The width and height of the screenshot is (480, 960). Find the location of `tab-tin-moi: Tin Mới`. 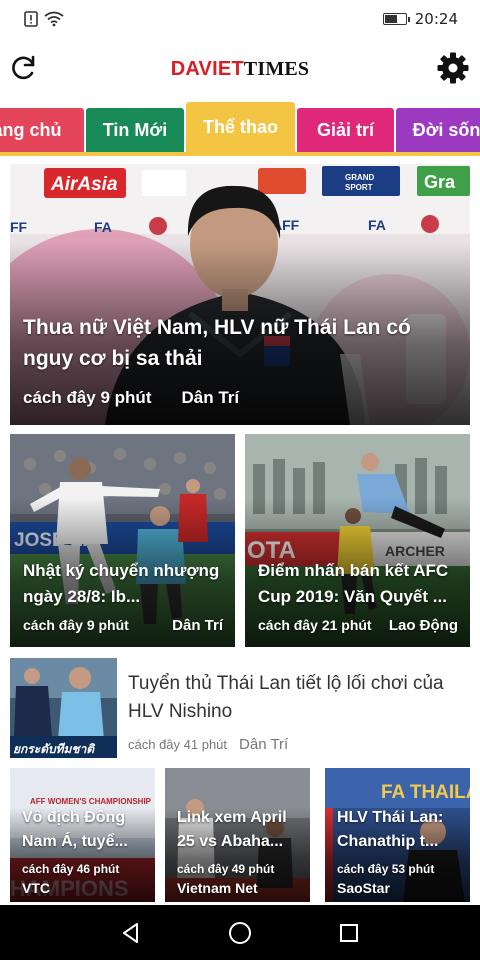

tab-tin-moi: Tin Mới is located at coordinates (135, 130).